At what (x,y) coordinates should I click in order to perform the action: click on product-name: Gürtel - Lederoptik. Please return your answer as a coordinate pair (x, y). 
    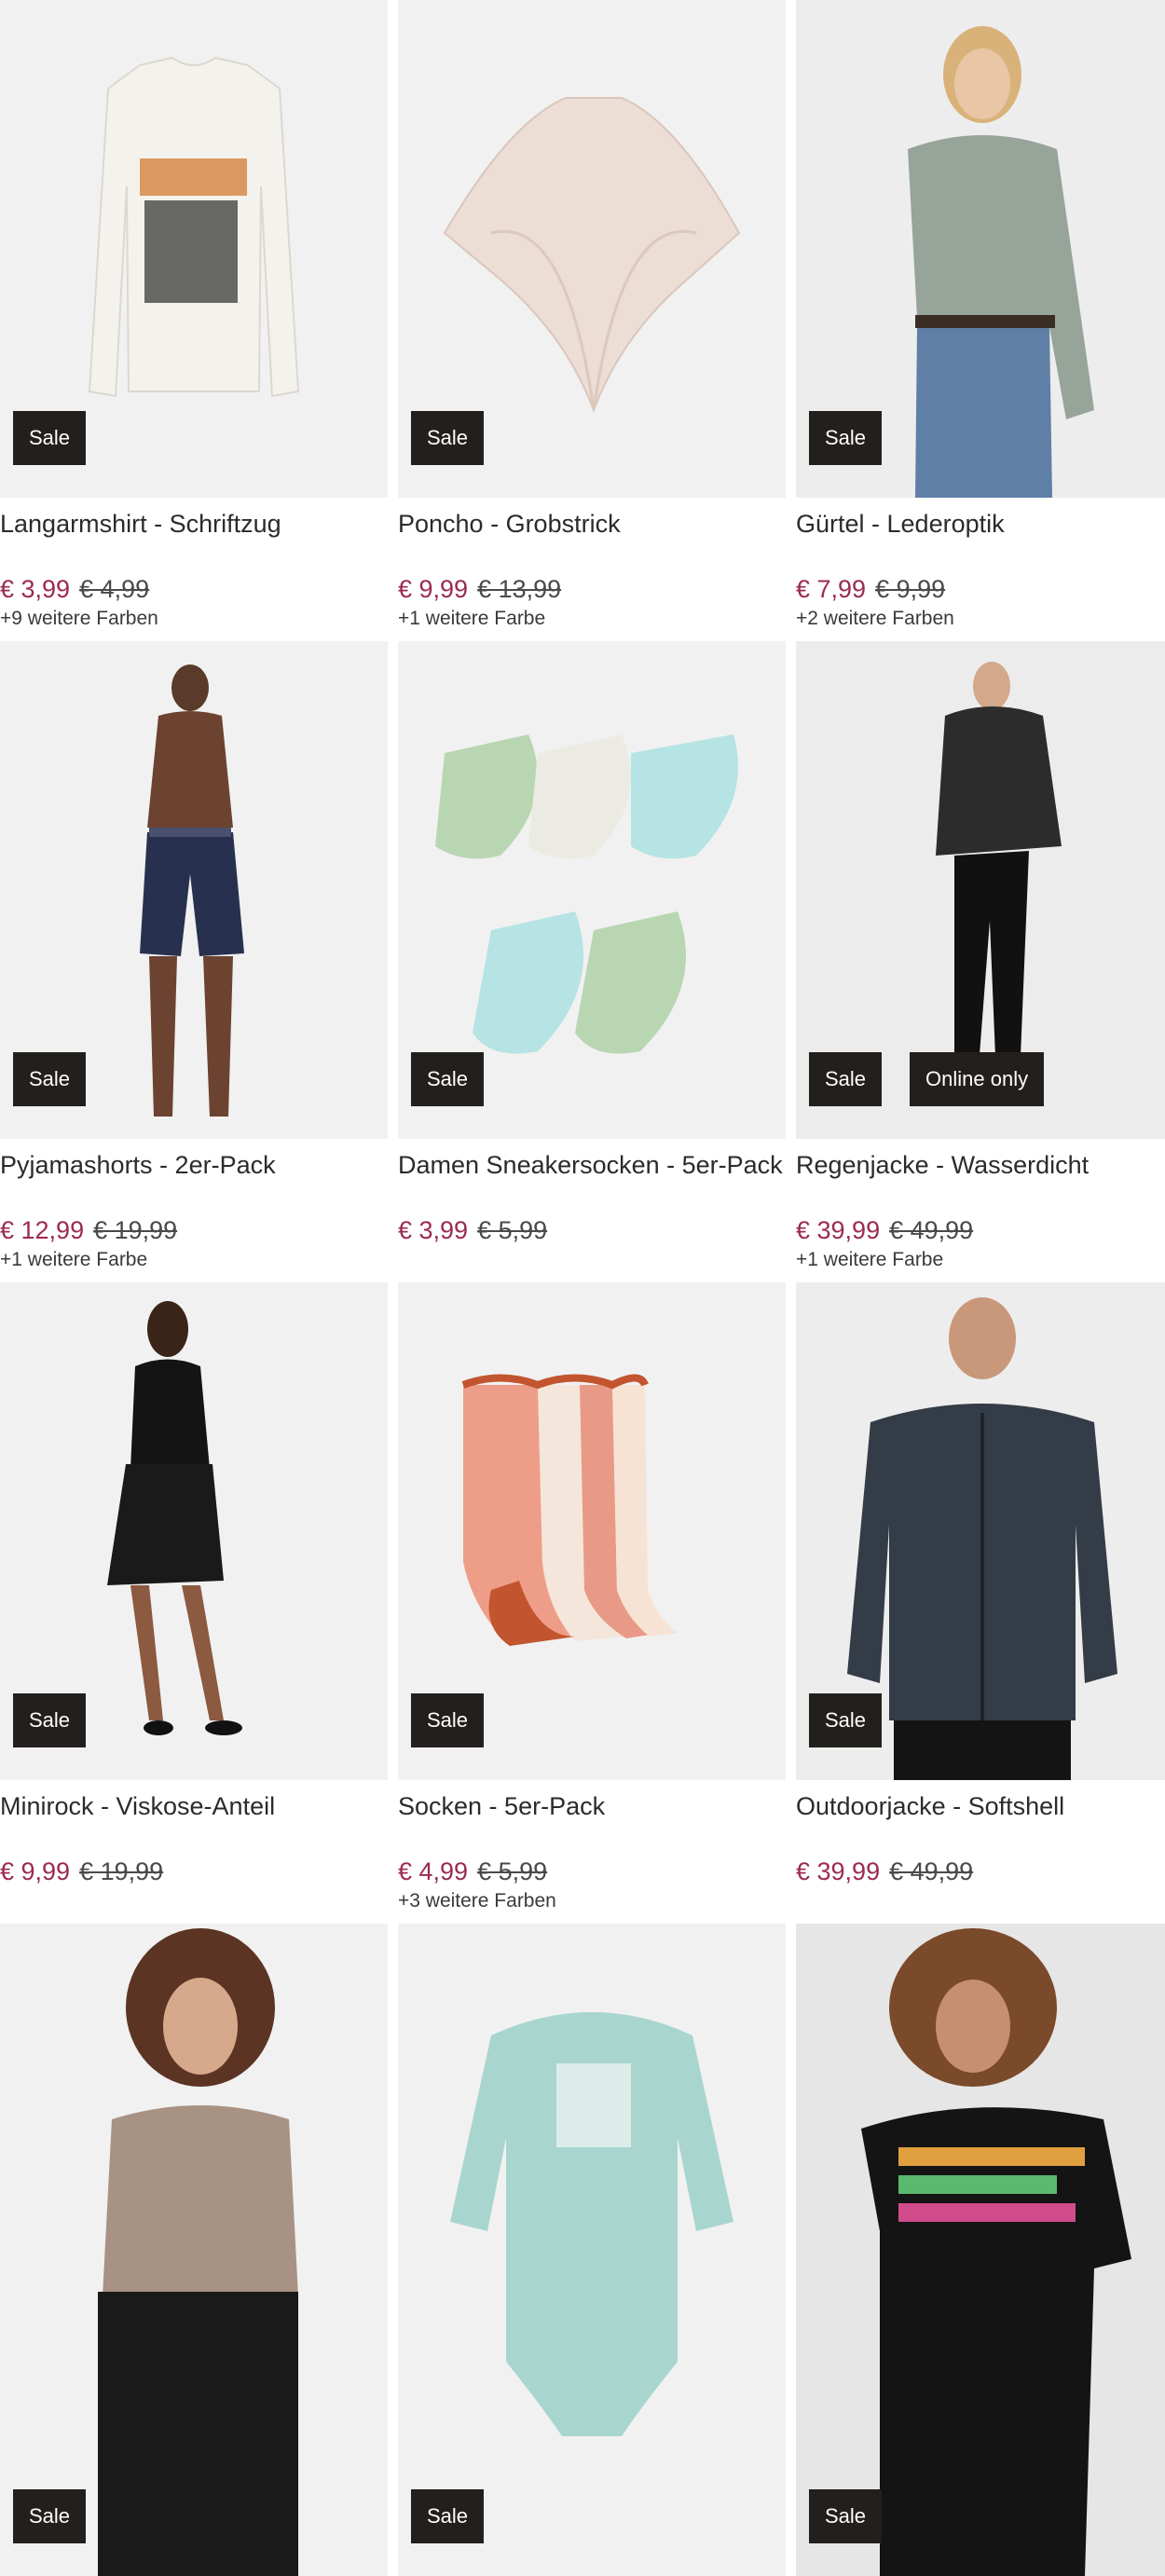
    Looking at the image, I should click on (980, 524).